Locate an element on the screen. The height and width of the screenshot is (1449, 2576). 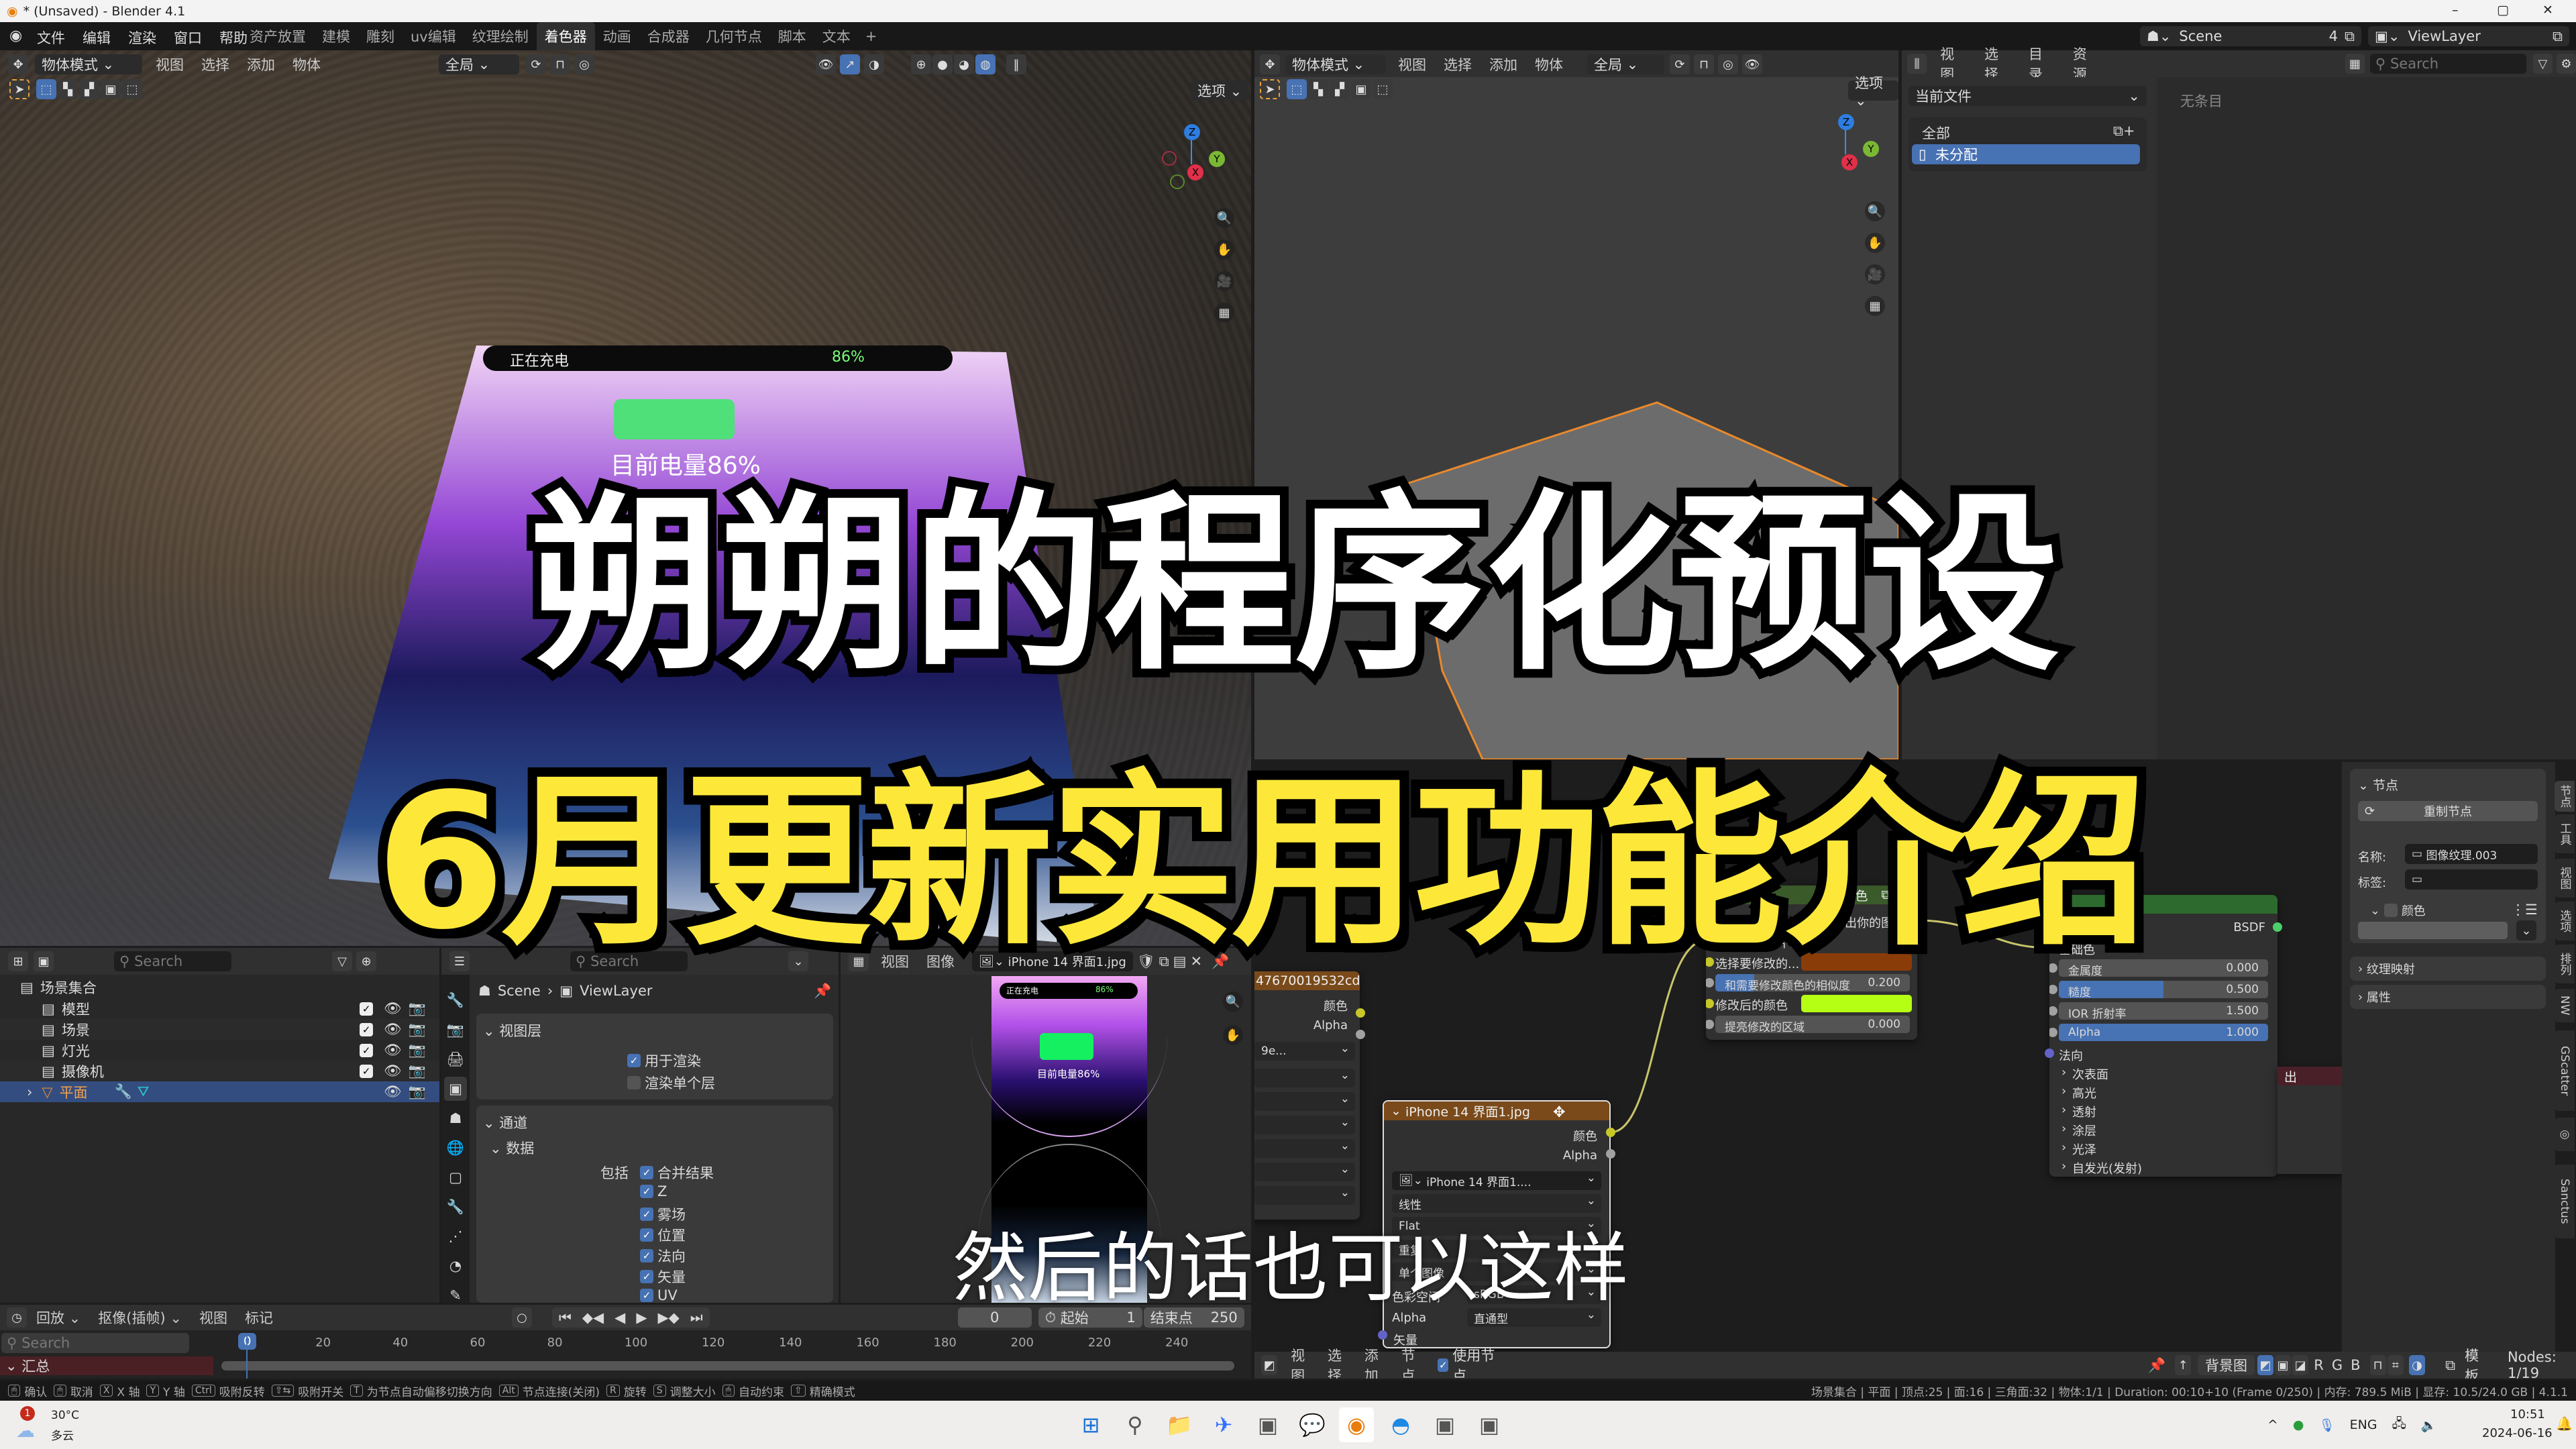
duplicate-scene-icon: ⧉ is located at coordinates (2350, 36).